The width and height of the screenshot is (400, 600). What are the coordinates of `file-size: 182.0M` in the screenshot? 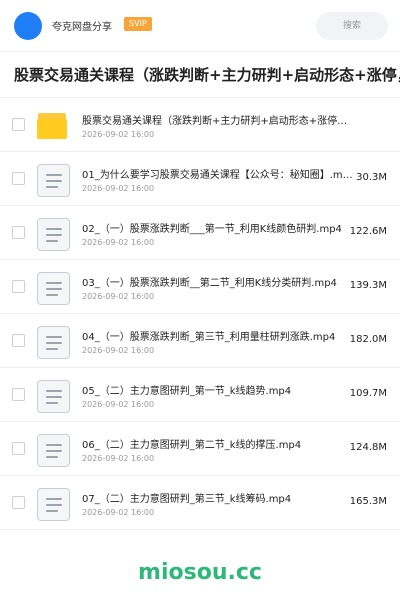 It's located at (368, 339).